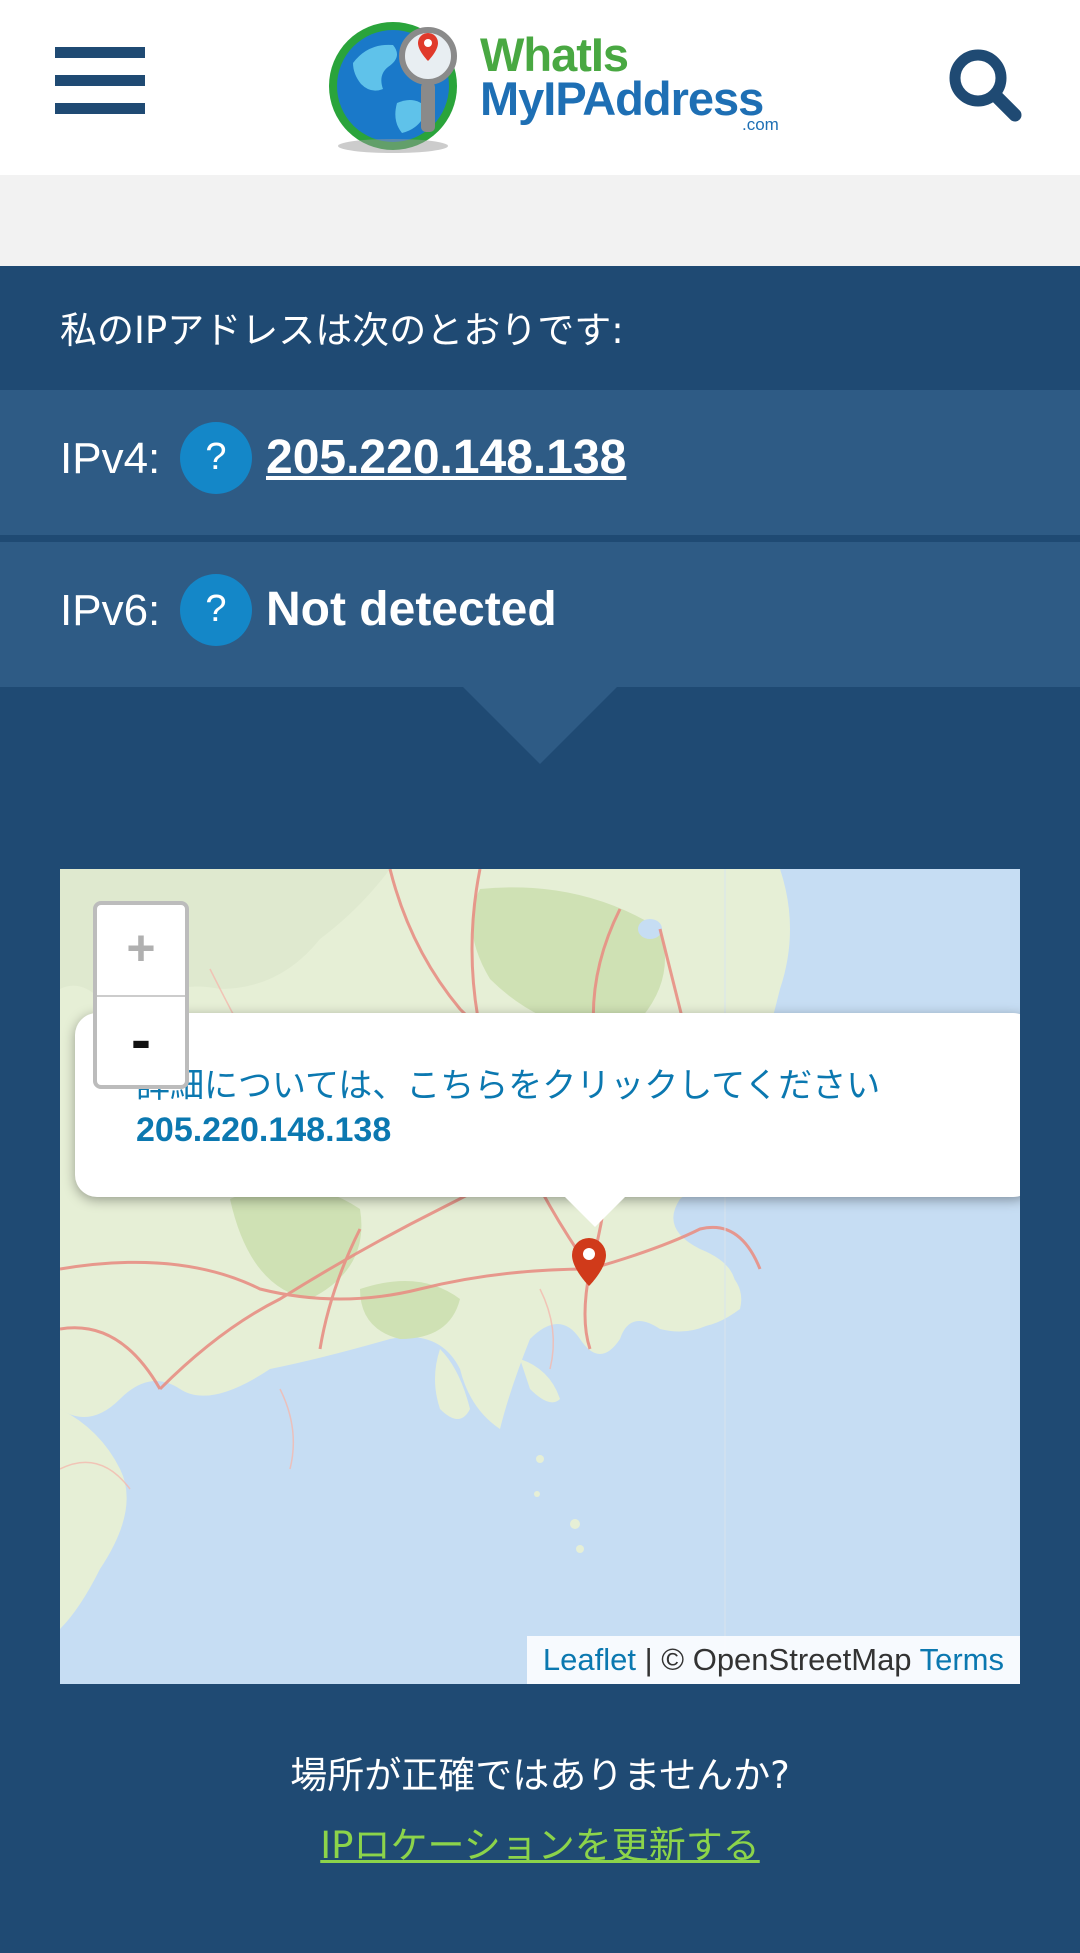  I want to click on ad-placeholder-band, so click(540, 220).